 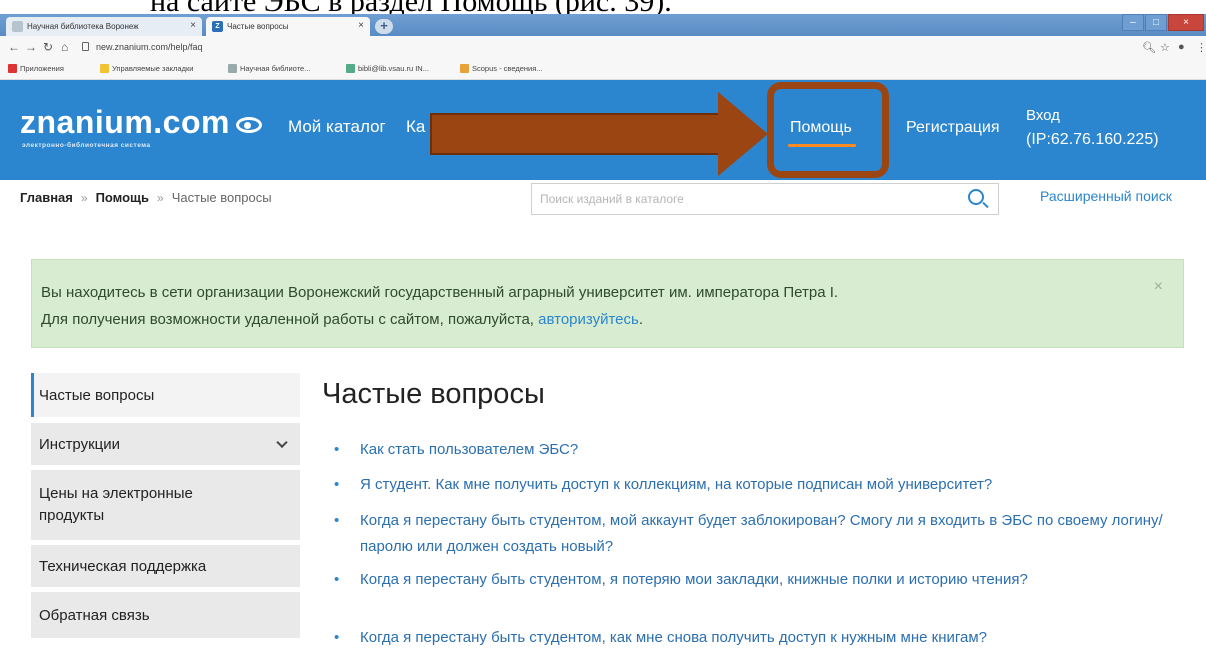 What do you see at coordinates (1106, 196) in the screenshot?
I see `advanced-search-link: Расширенный поиск` at bounding box center [1106, 196].